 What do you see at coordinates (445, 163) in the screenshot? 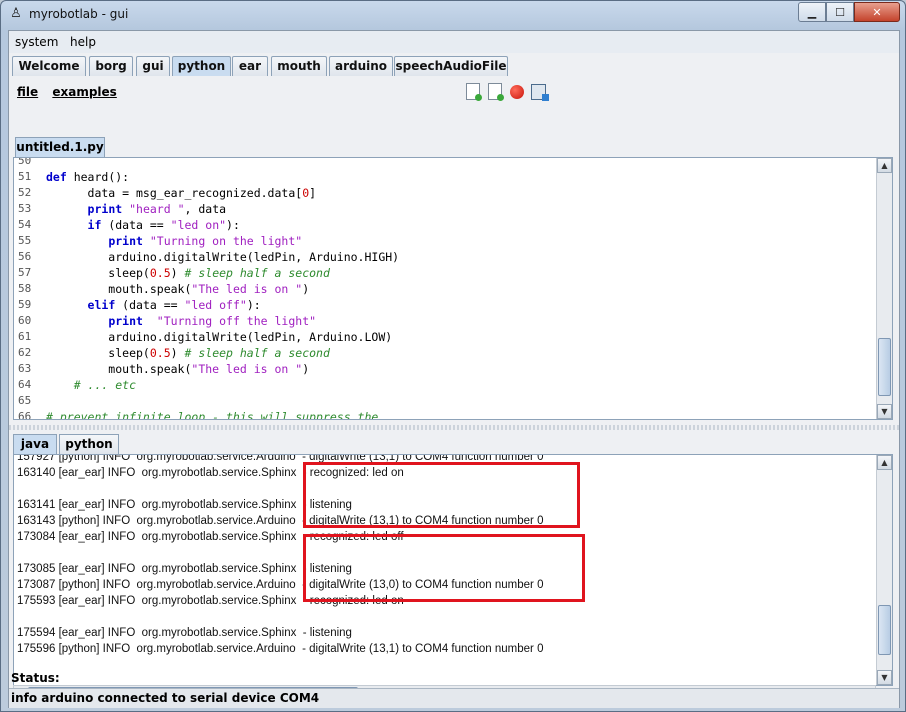
I see `code-line: 50` at bounding box center [445, 163].